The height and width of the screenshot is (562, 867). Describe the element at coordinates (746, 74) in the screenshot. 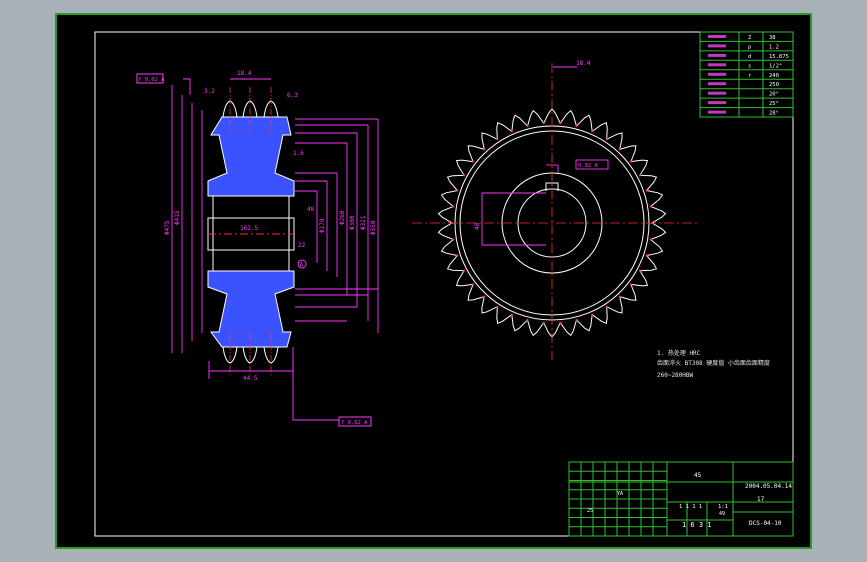

I see `parameter-table: Z 38 p 1.2 d 15.875 s 1/2" r 240 250 20° 25° 28°` at that location.